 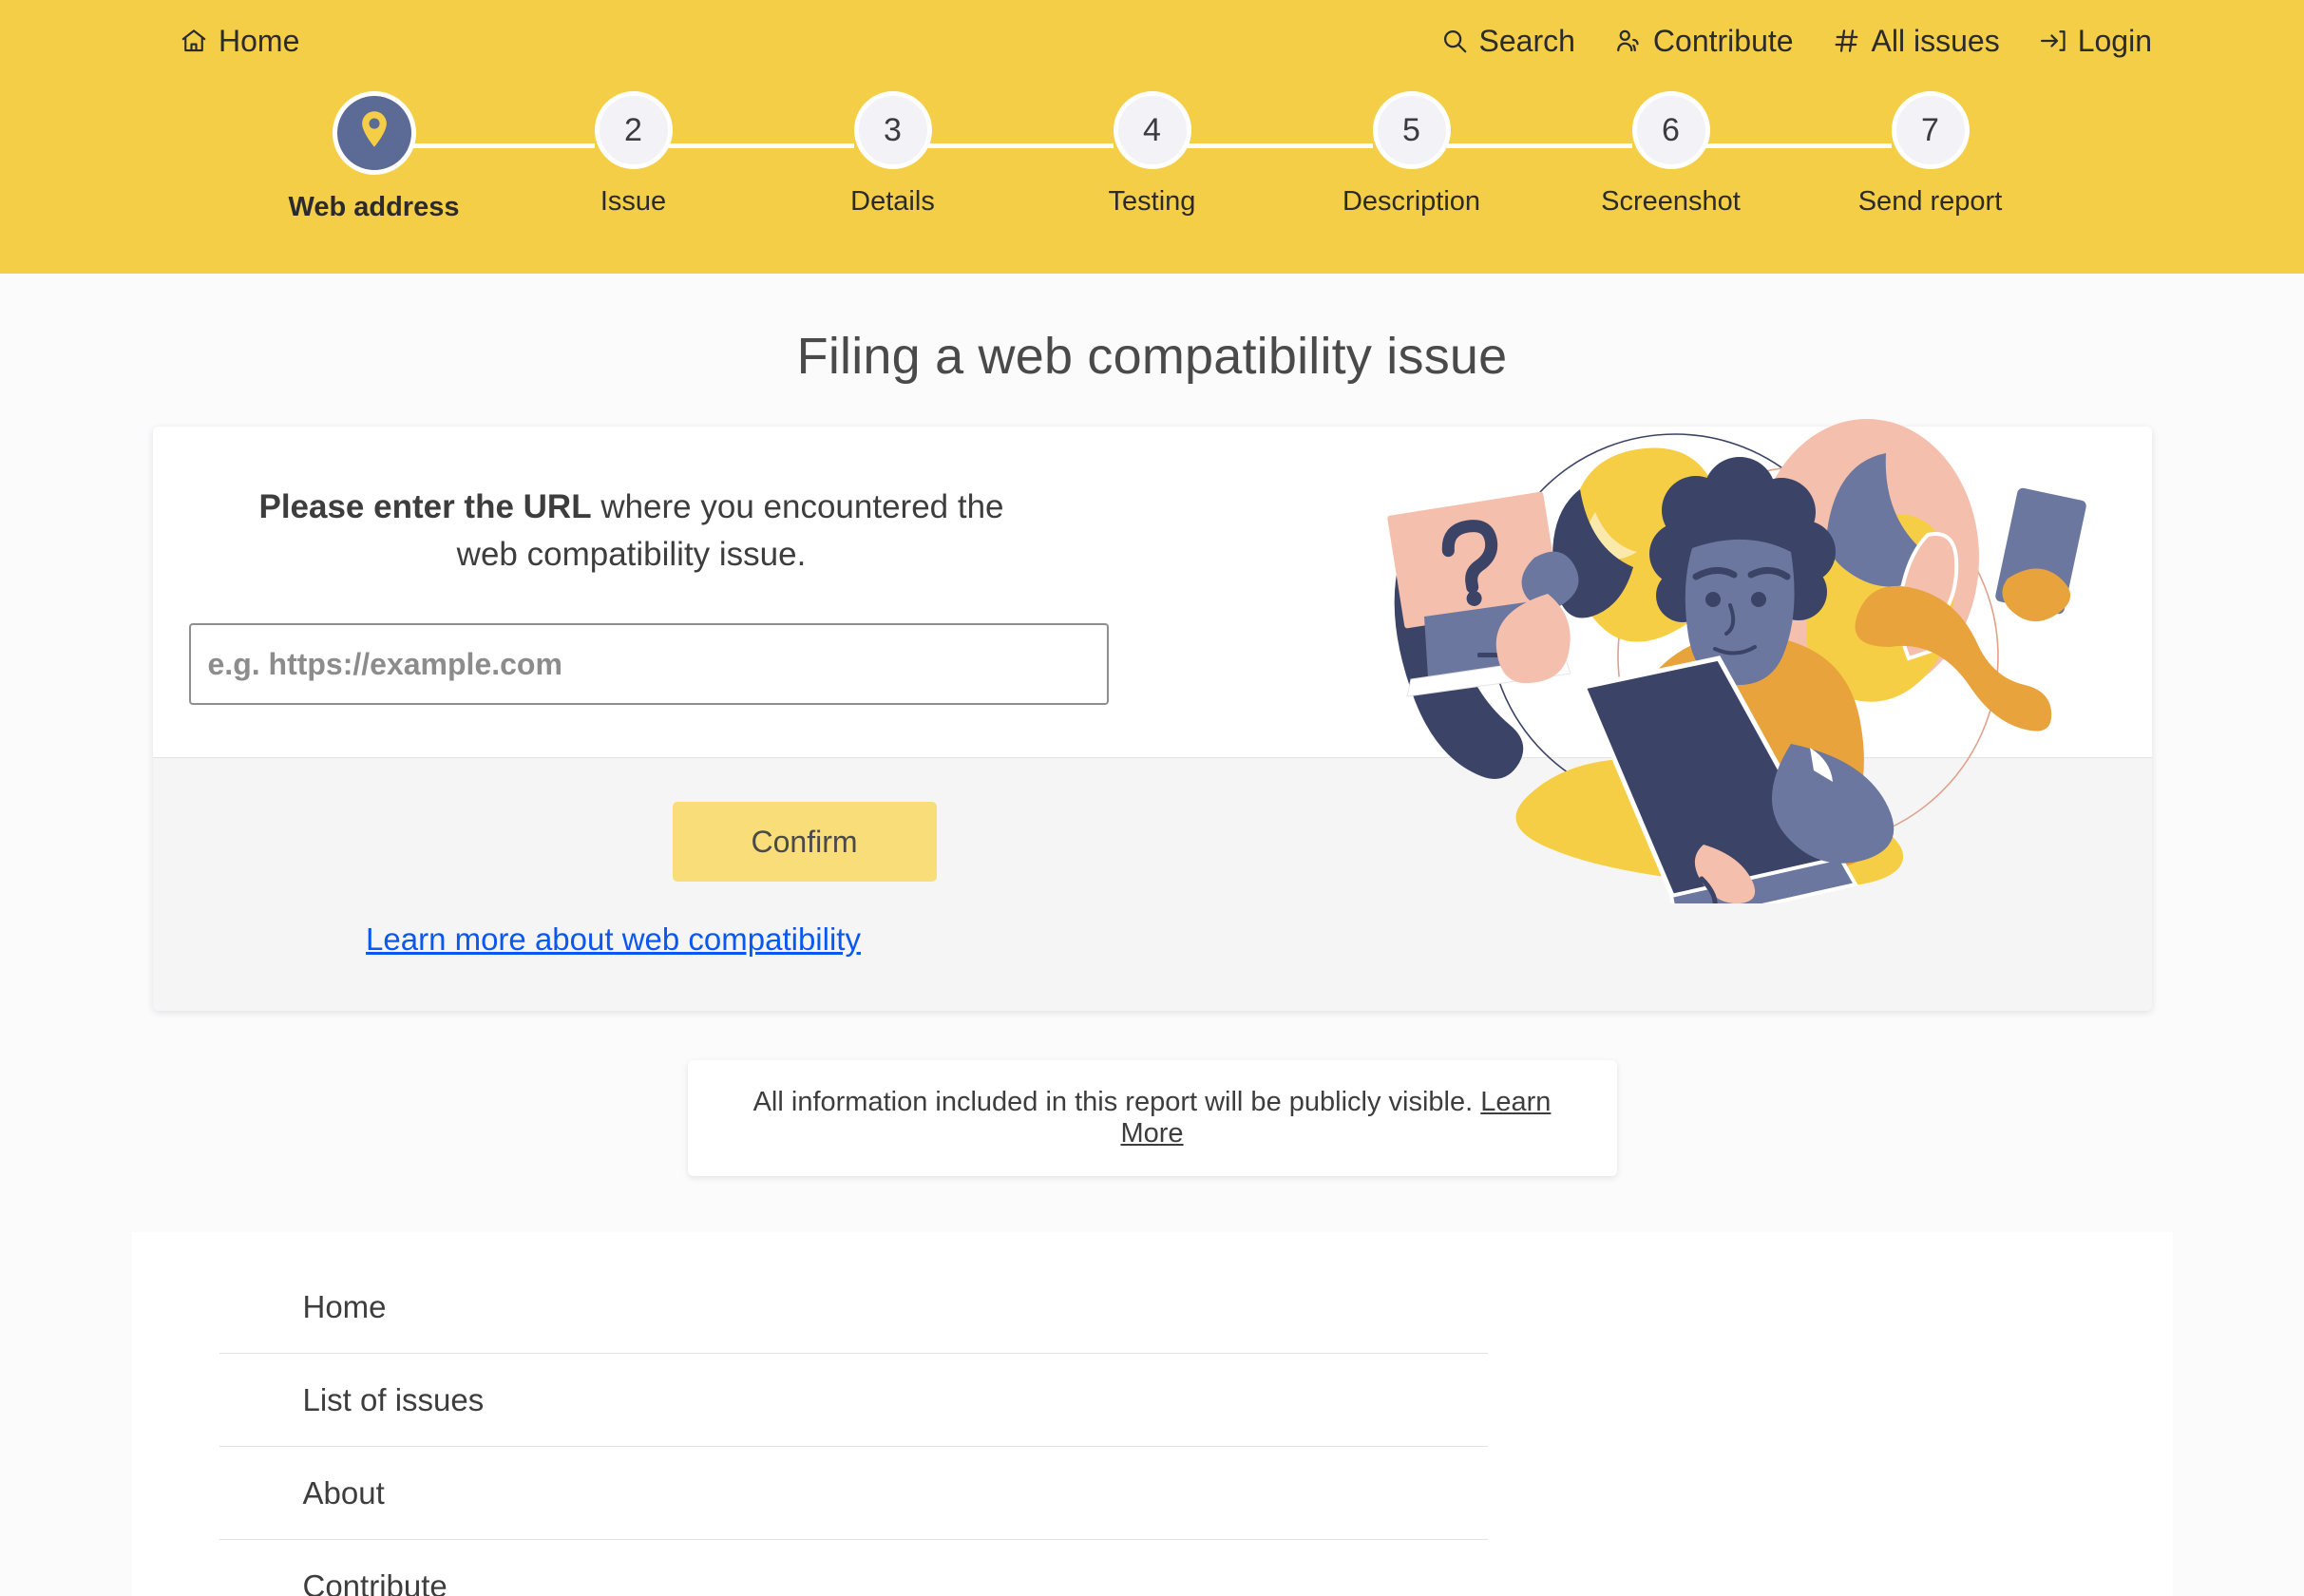 I want to click on footer-item-contribute: Contribute, so click(x=853, y=1568).